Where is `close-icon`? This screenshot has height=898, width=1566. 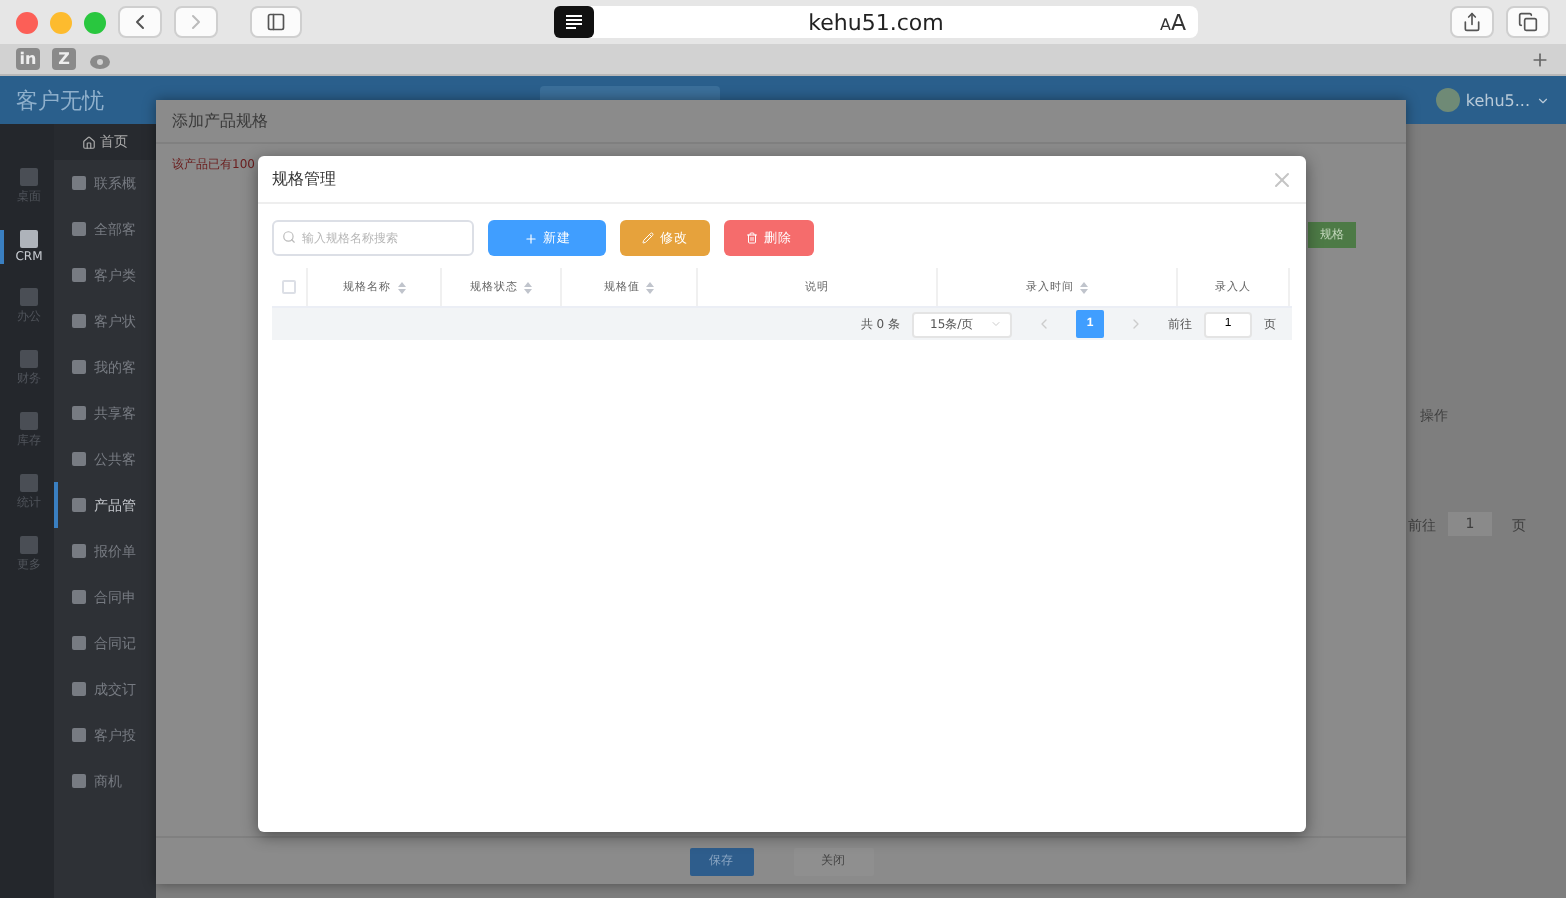 close-icon is located at coordinates (1282, 179).